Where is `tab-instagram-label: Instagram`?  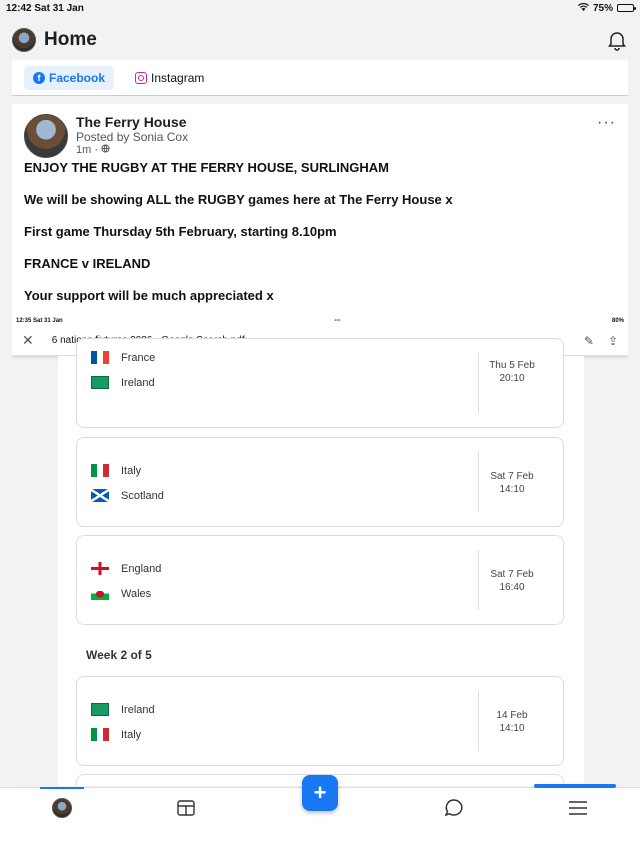
tab-instagram-label: Instagram is located at coordinates (178, 77).